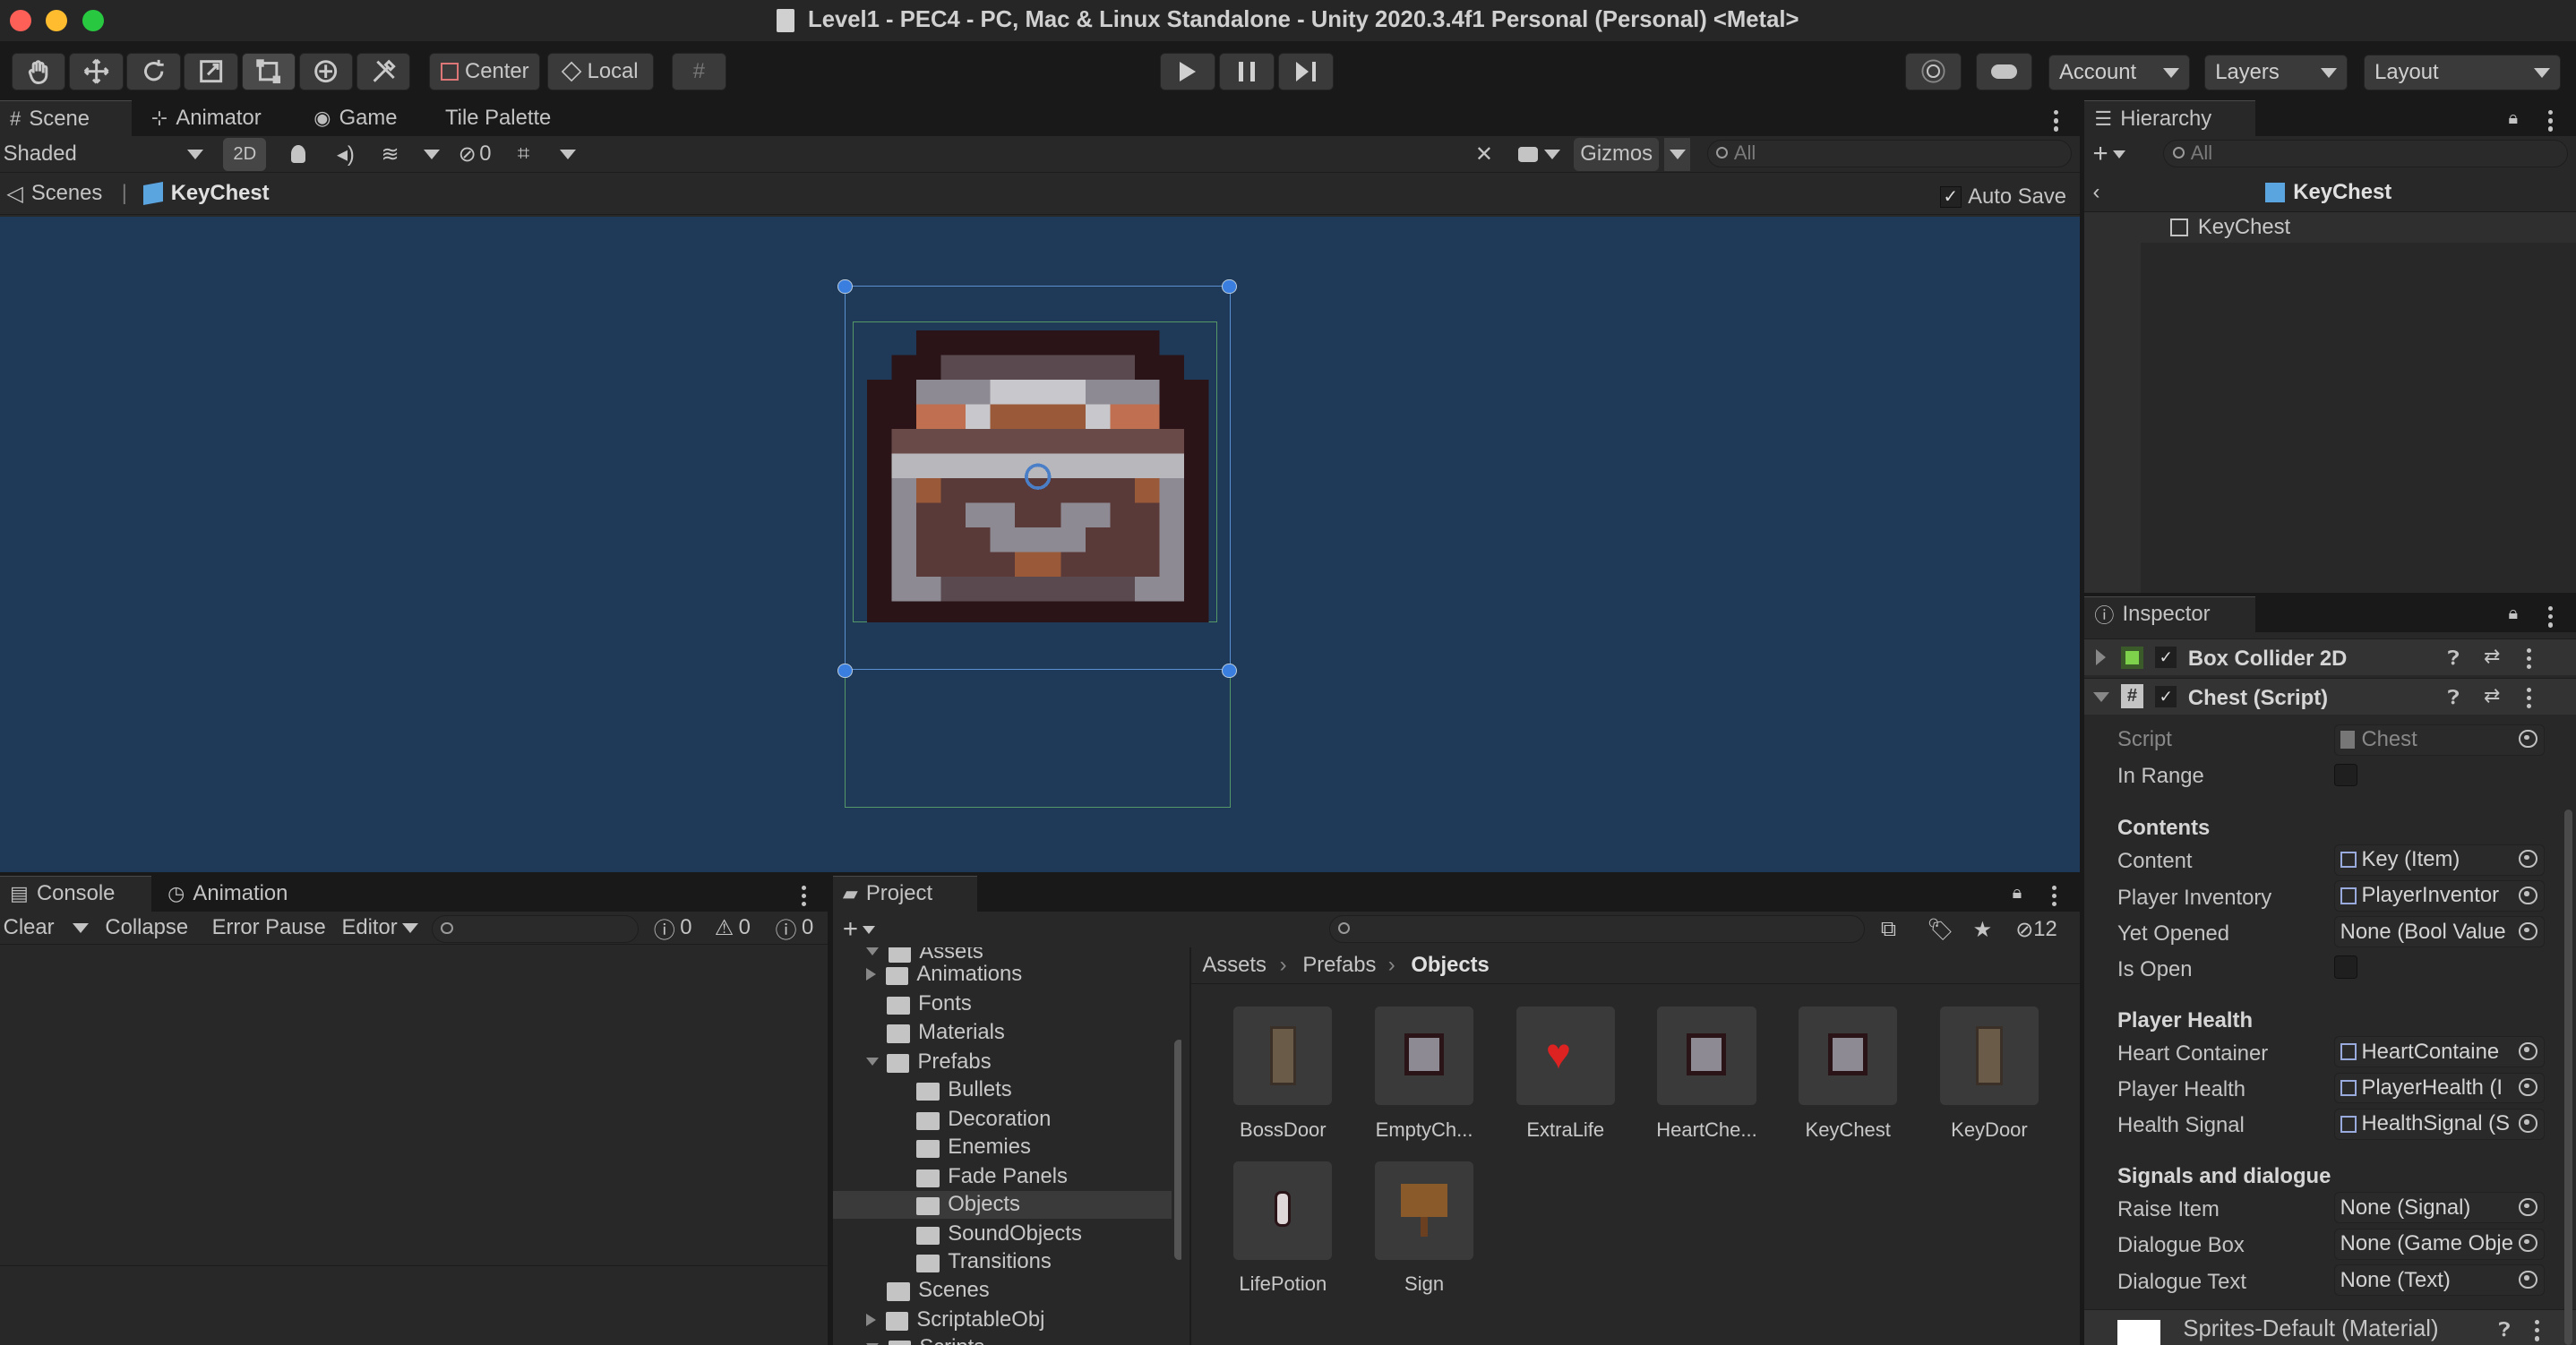 The image size is (2576, 1345). What do you see at coordinates (905, 893) in the screenshot?
I see `tab-project: ▰ Project` at bounding box center [905, 893].